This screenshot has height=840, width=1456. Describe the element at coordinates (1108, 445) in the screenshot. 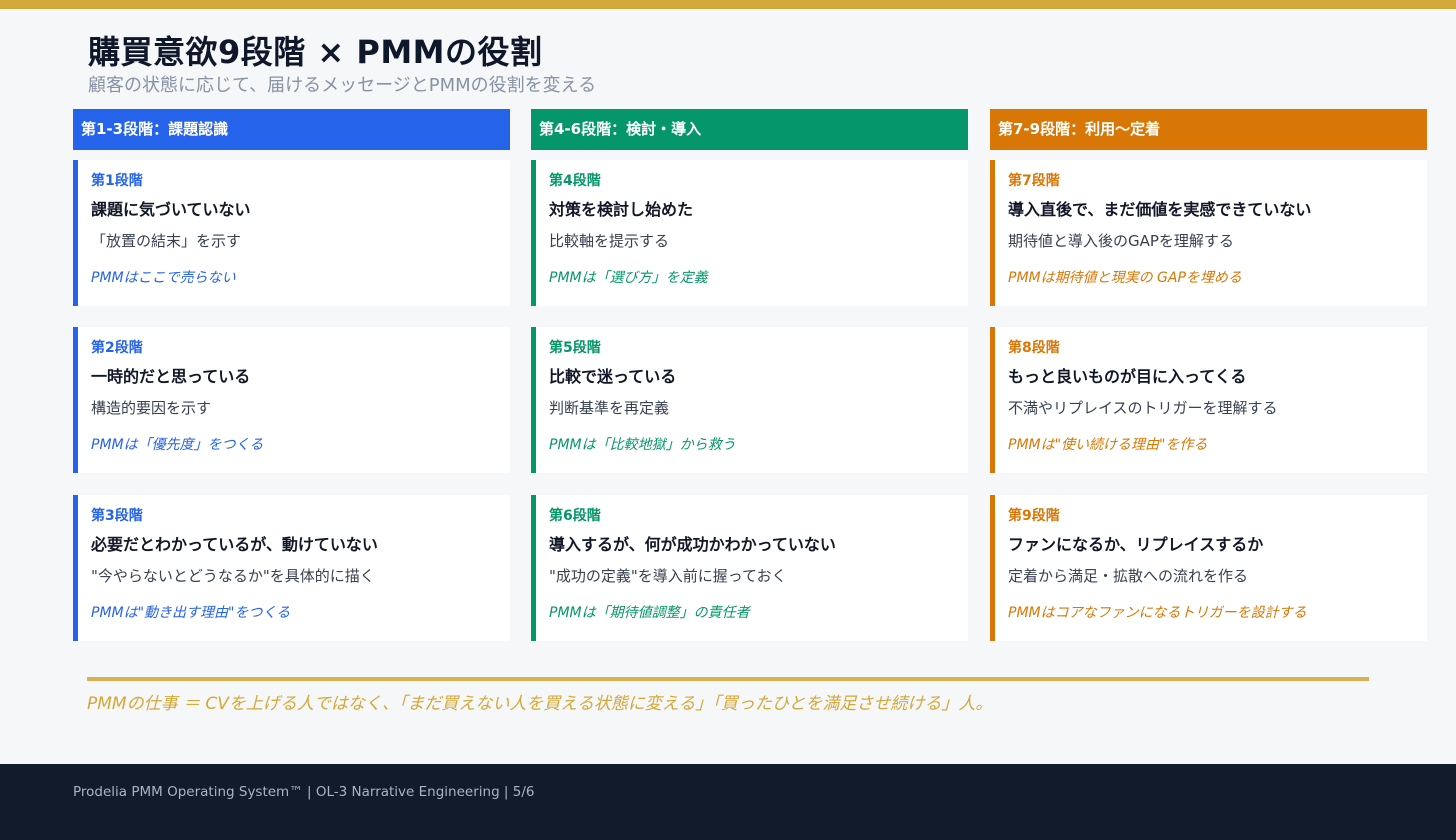

I see `pmm-role: PMMは"使い続ける理由"を作る` at that location.